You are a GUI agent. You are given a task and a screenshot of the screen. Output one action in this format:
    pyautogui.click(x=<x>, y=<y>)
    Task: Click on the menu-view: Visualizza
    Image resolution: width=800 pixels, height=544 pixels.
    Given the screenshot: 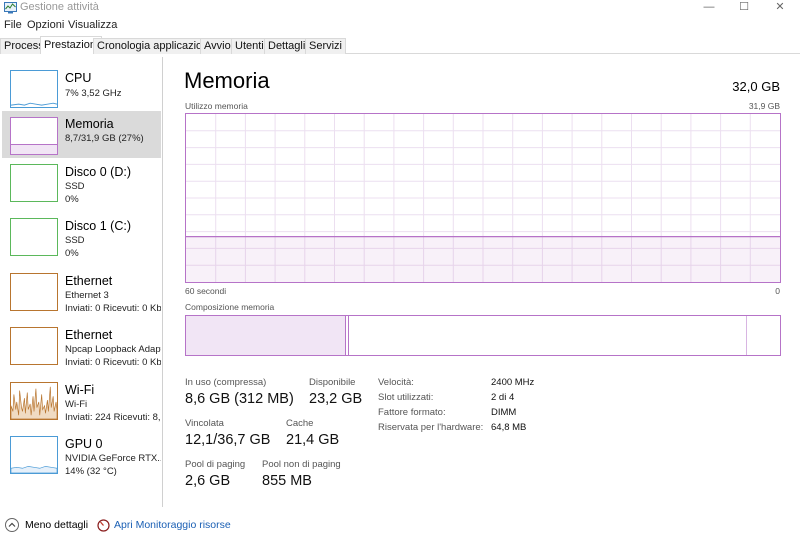 What is the action you would take?
    pyautogui.click(x=92, y=25)
    